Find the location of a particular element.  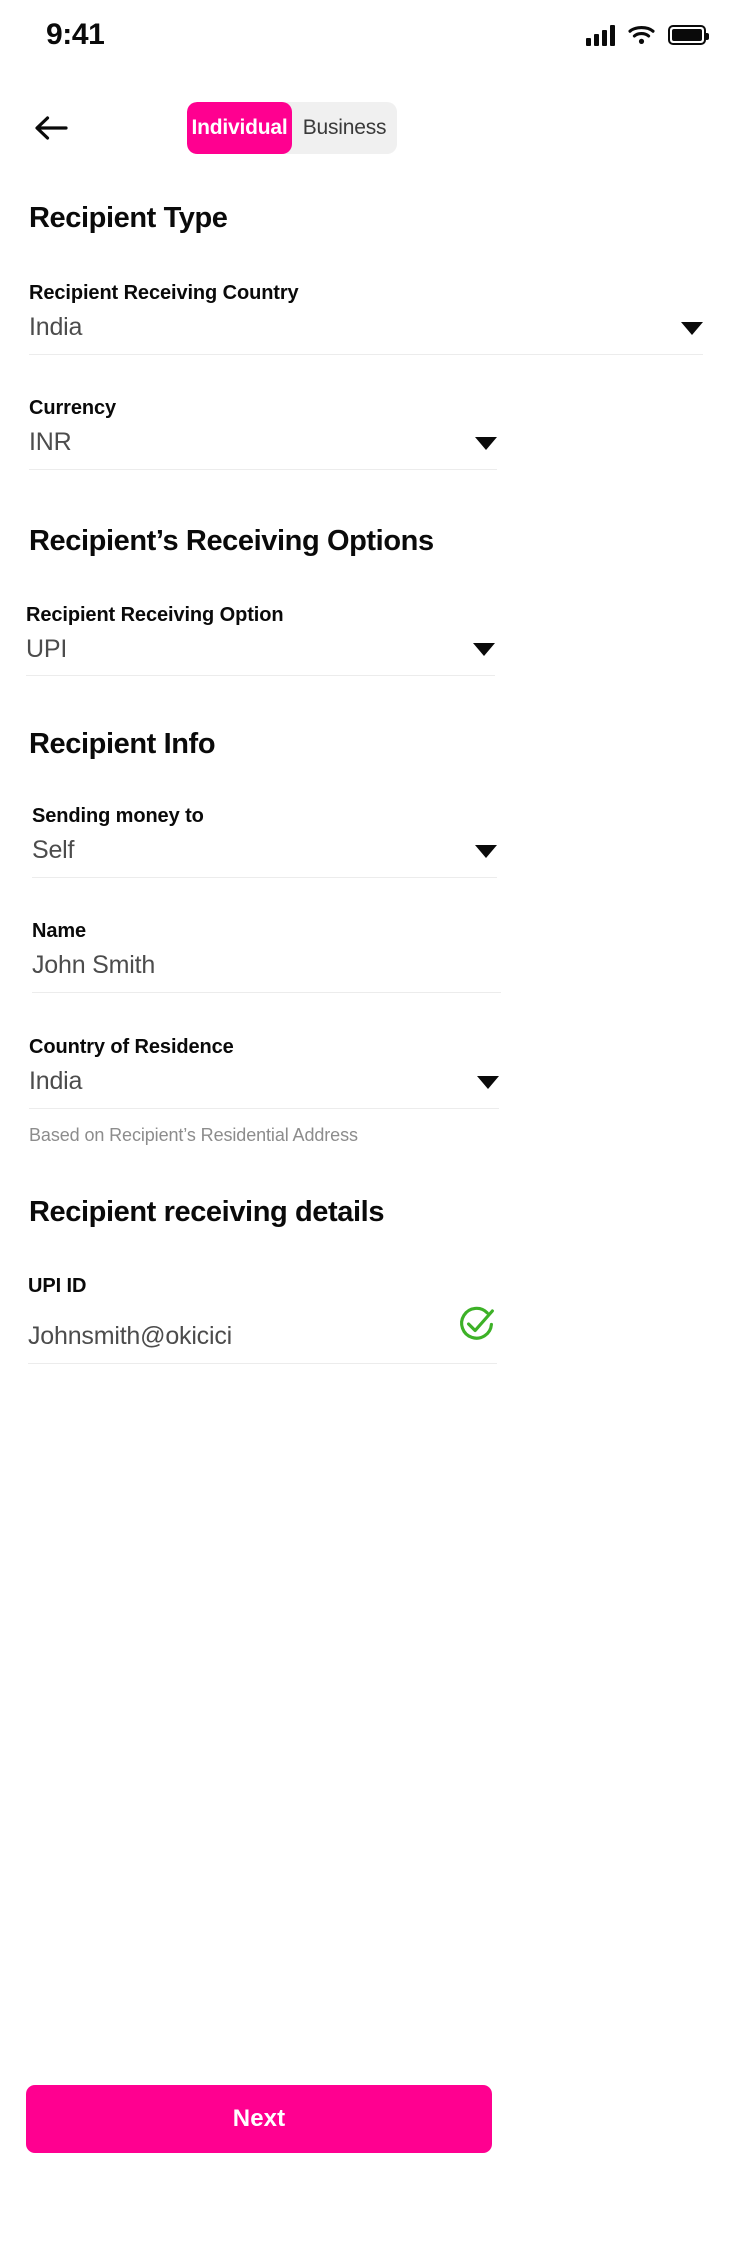

field-label: Country of Residence is located at coordinates (131, 1046).